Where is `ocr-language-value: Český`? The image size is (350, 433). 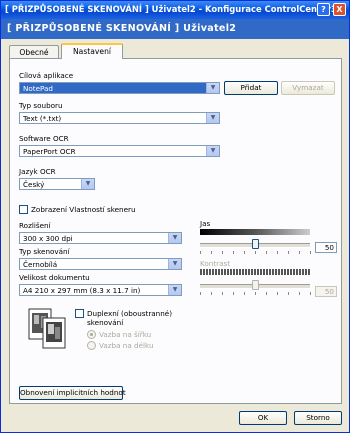 ocr-language-value: Český is located at coordinates (34, 184).